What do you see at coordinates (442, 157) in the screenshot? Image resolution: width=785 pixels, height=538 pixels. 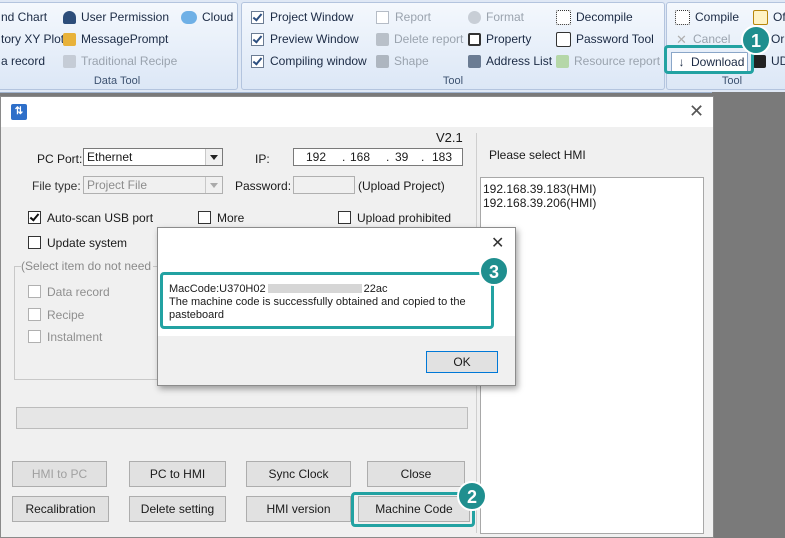 I see `ip-octet-4: 183` at bounding box center [442, 157].